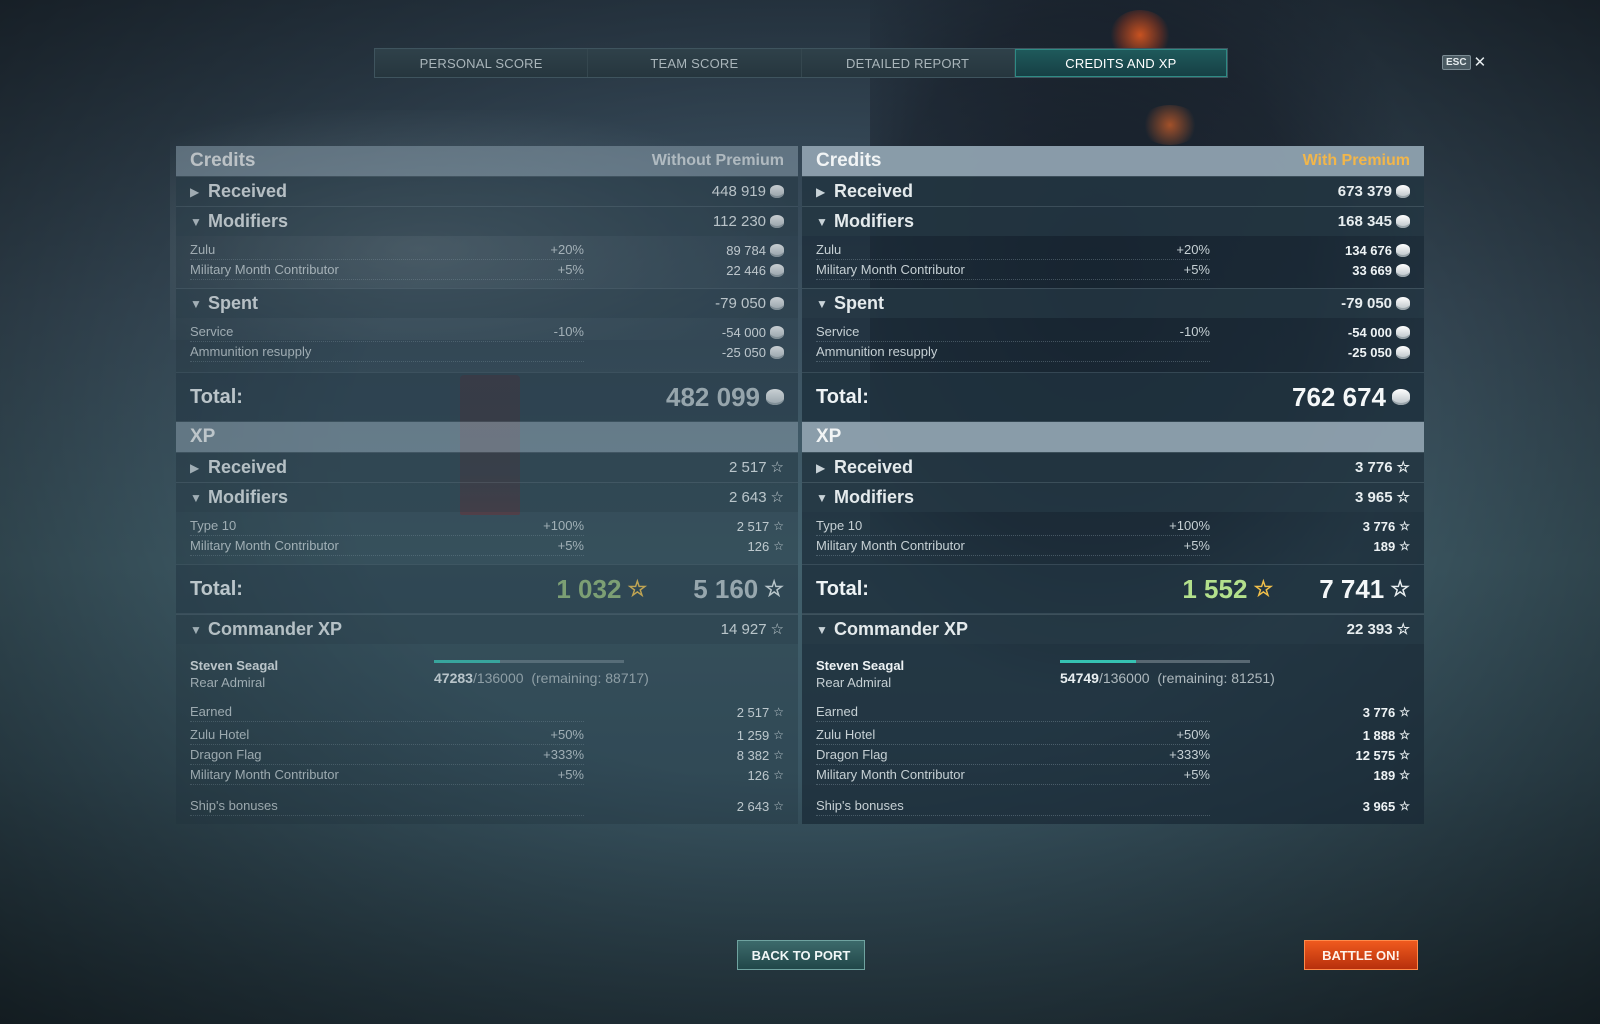 This screenshot has height=1024, width=1600. I want to click on sval-text: 3 776 ☆, so click(1386, 712).